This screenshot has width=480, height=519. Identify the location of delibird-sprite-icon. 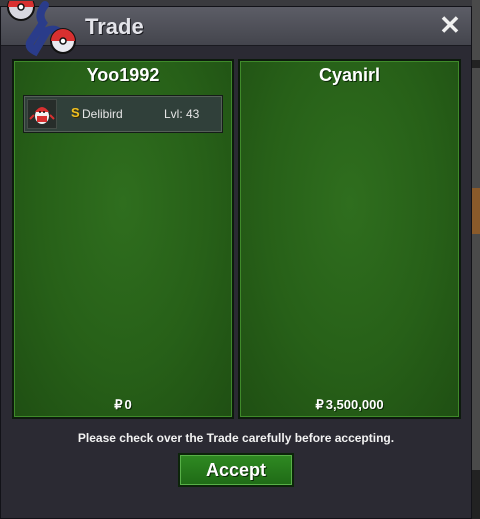
(42, 114).